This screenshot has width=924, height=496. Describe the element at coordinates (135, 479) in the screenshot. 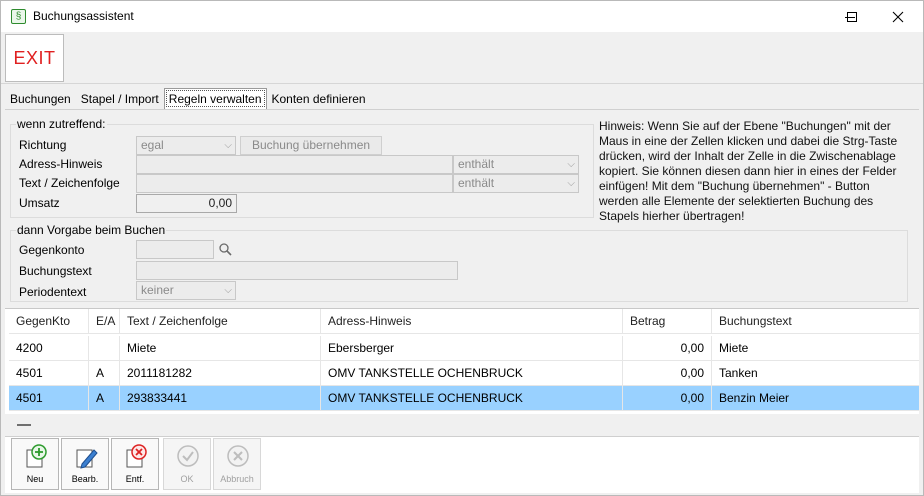

I see `delete-button-label: Entf.` at that location.